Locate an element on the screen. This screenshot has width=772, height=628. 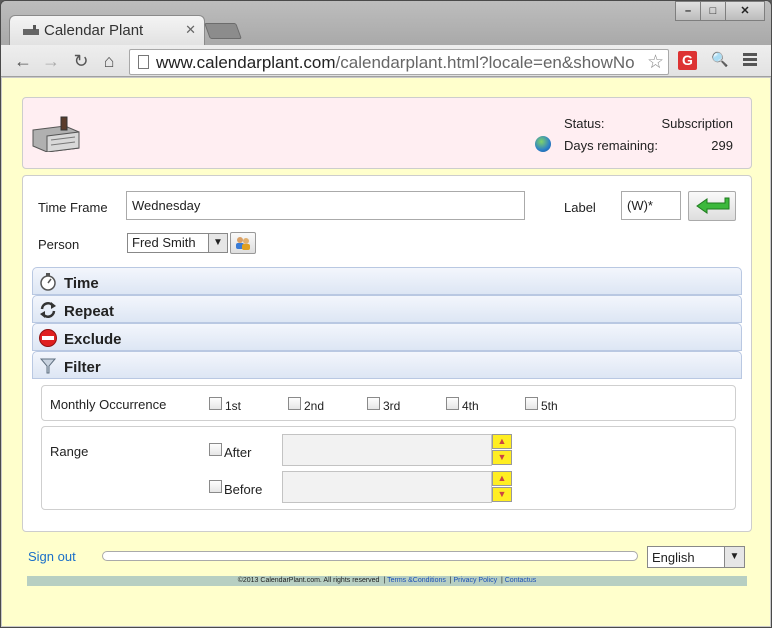
after-label: After is located at coordinates (238, 452).